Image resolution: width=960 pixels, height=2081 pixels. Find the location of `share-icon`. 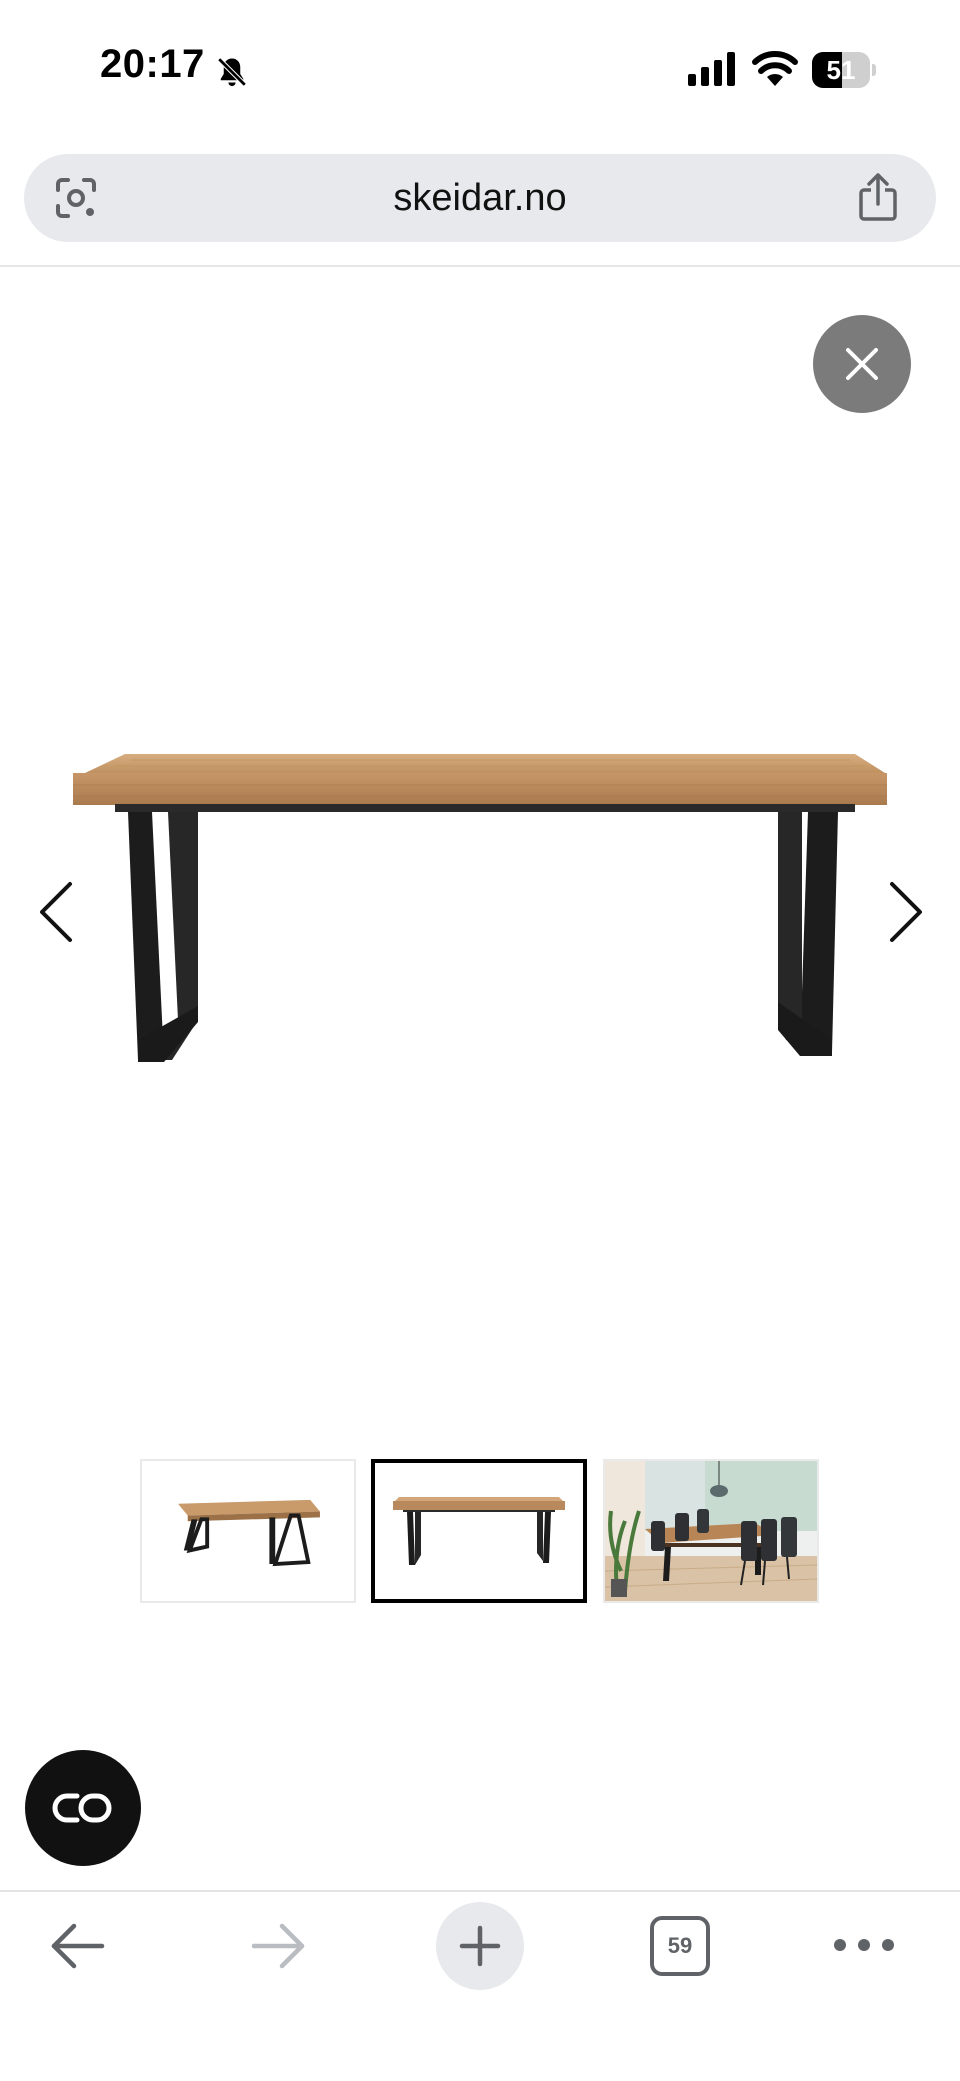

share-icon is located at coordinates (878, 197).